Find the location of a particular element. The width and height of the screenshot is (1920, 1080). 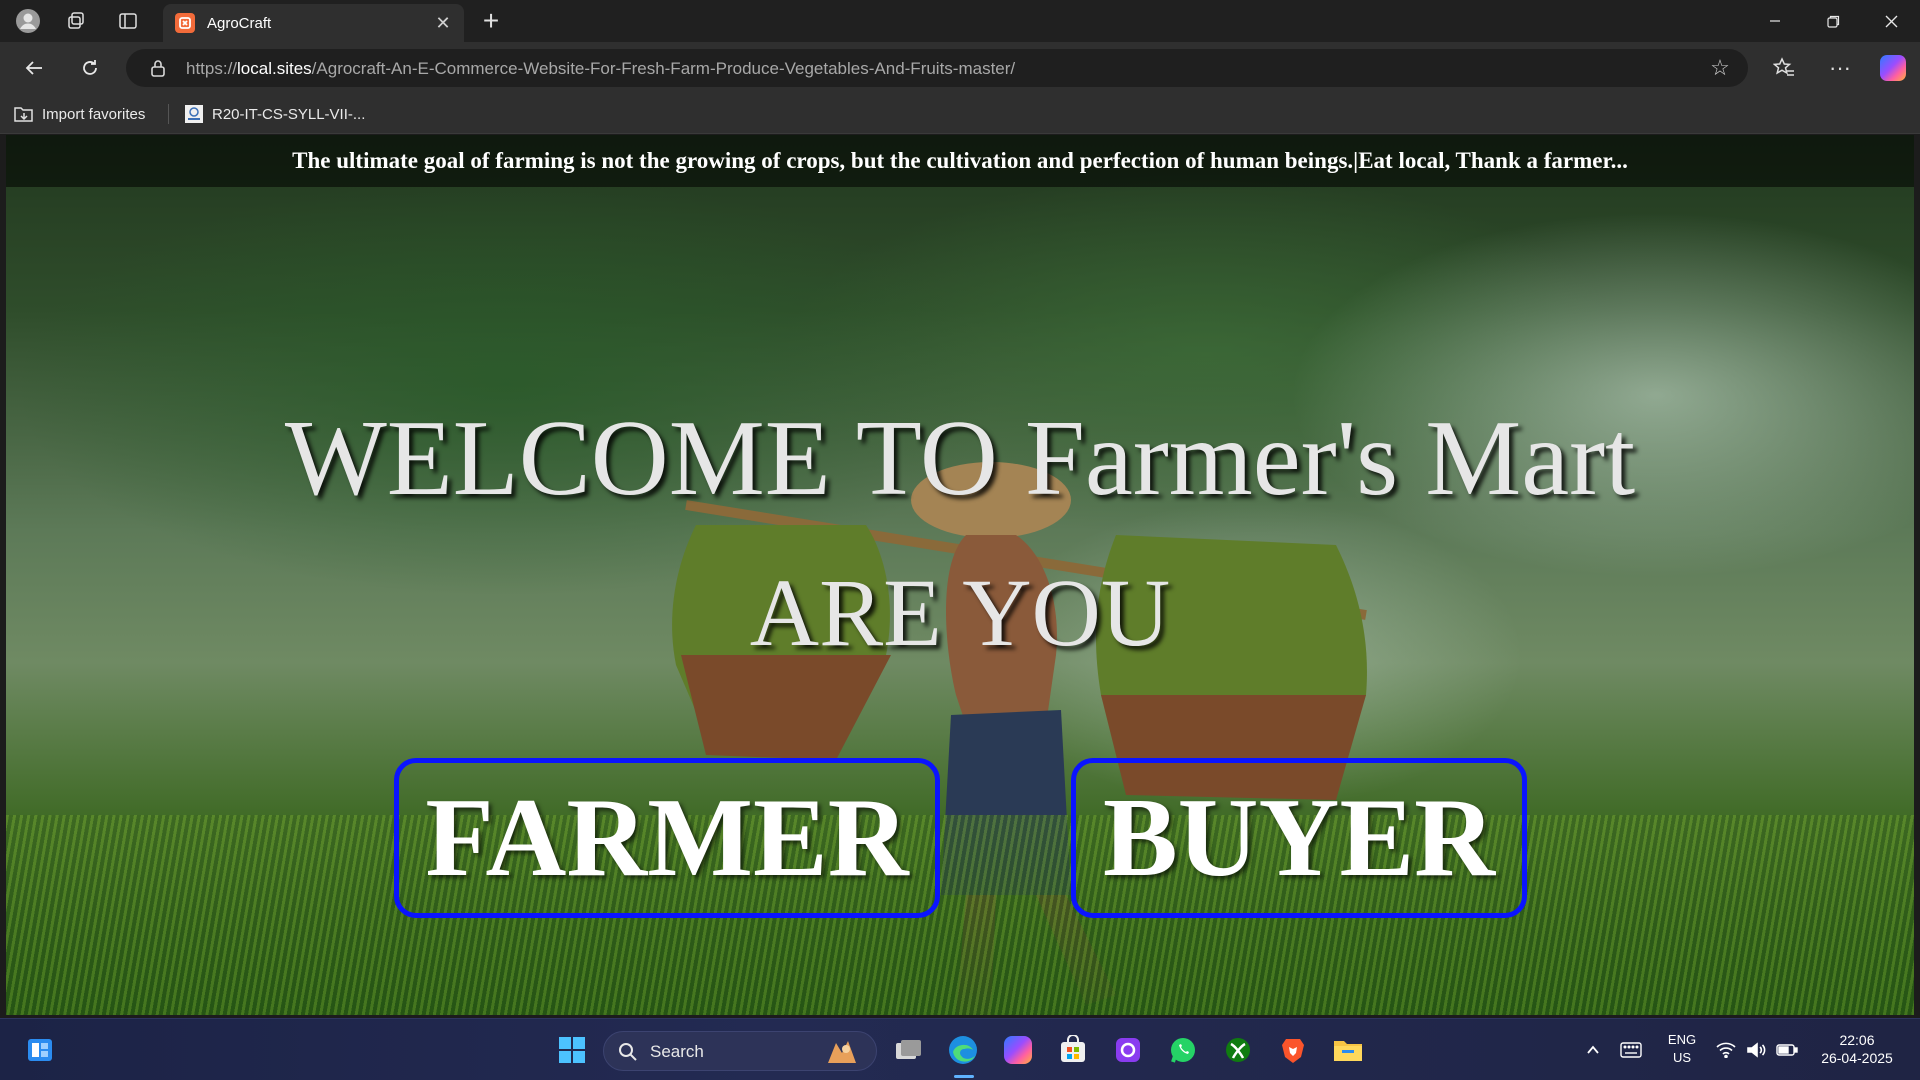

vertical-tabs-icon is located at coordinates (128, 21).